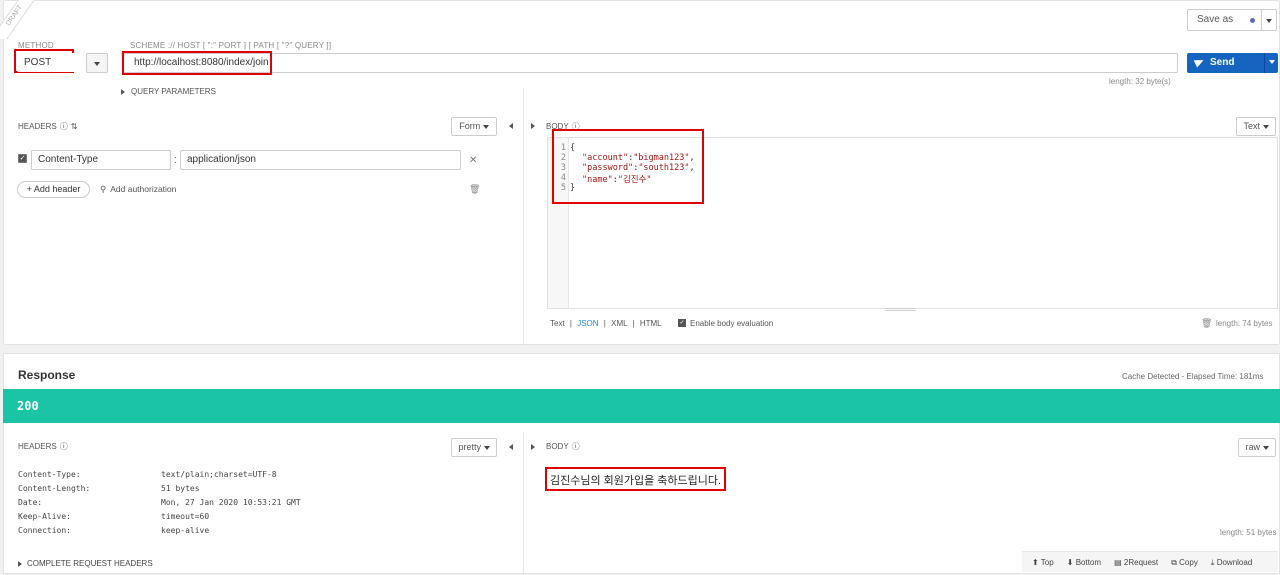  Describe the element at coordinates (168, 531) in the screenshot. I see `response-header-row: Connection: keep-alive` at that location.